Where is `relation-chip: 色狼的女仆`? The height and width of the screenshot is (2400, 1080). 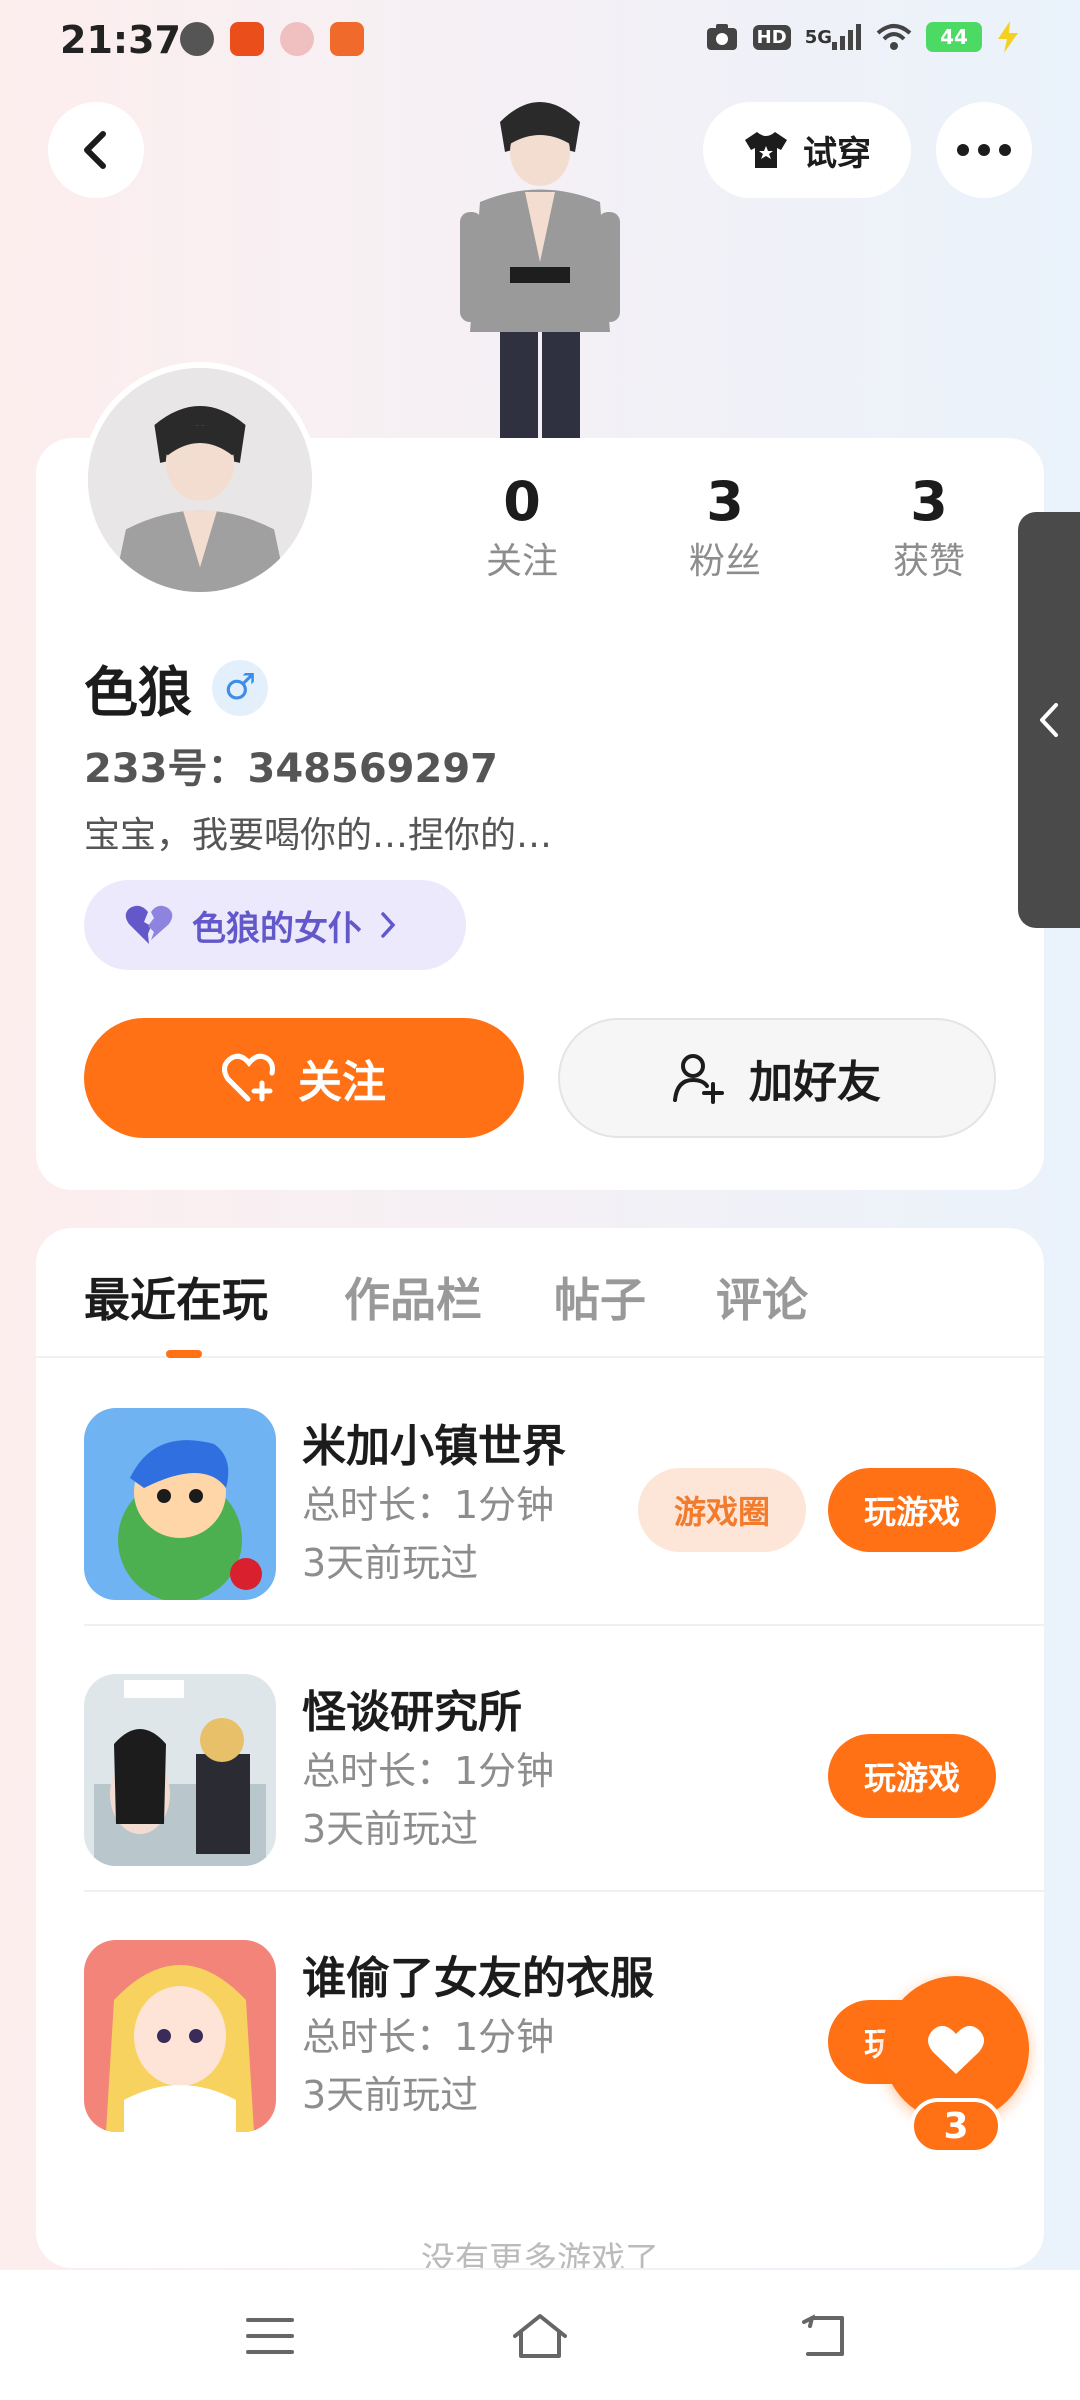 relation-chip: 色狼的女仆 is located at coordinates (275, 925).